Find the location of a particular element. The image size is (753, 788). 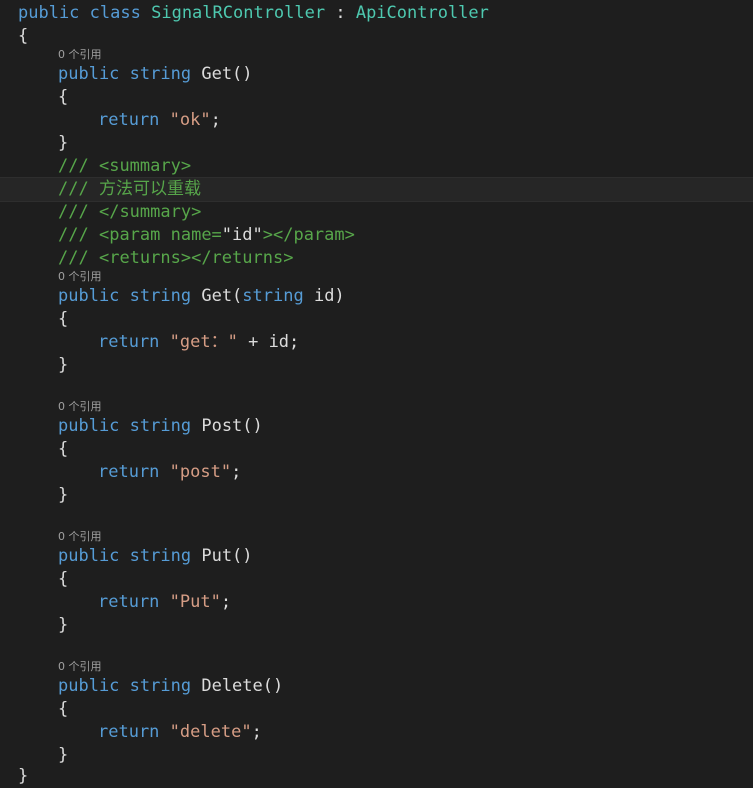

doc-param-value: "id" is located at coordinates (242, 235).